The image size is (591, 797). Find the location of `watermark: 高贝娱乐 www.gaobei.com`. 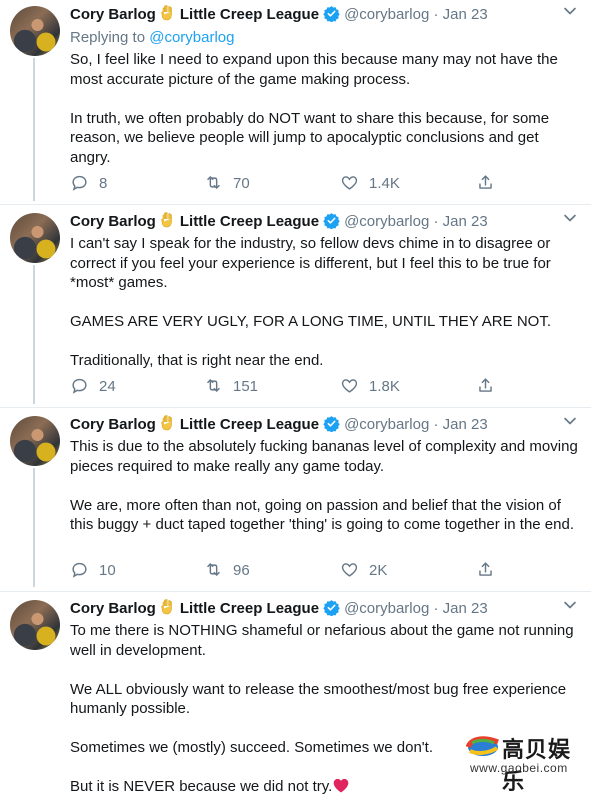

watermark: 高贝娱乐 www.gaobei.com is located at coordinates (522, 761).